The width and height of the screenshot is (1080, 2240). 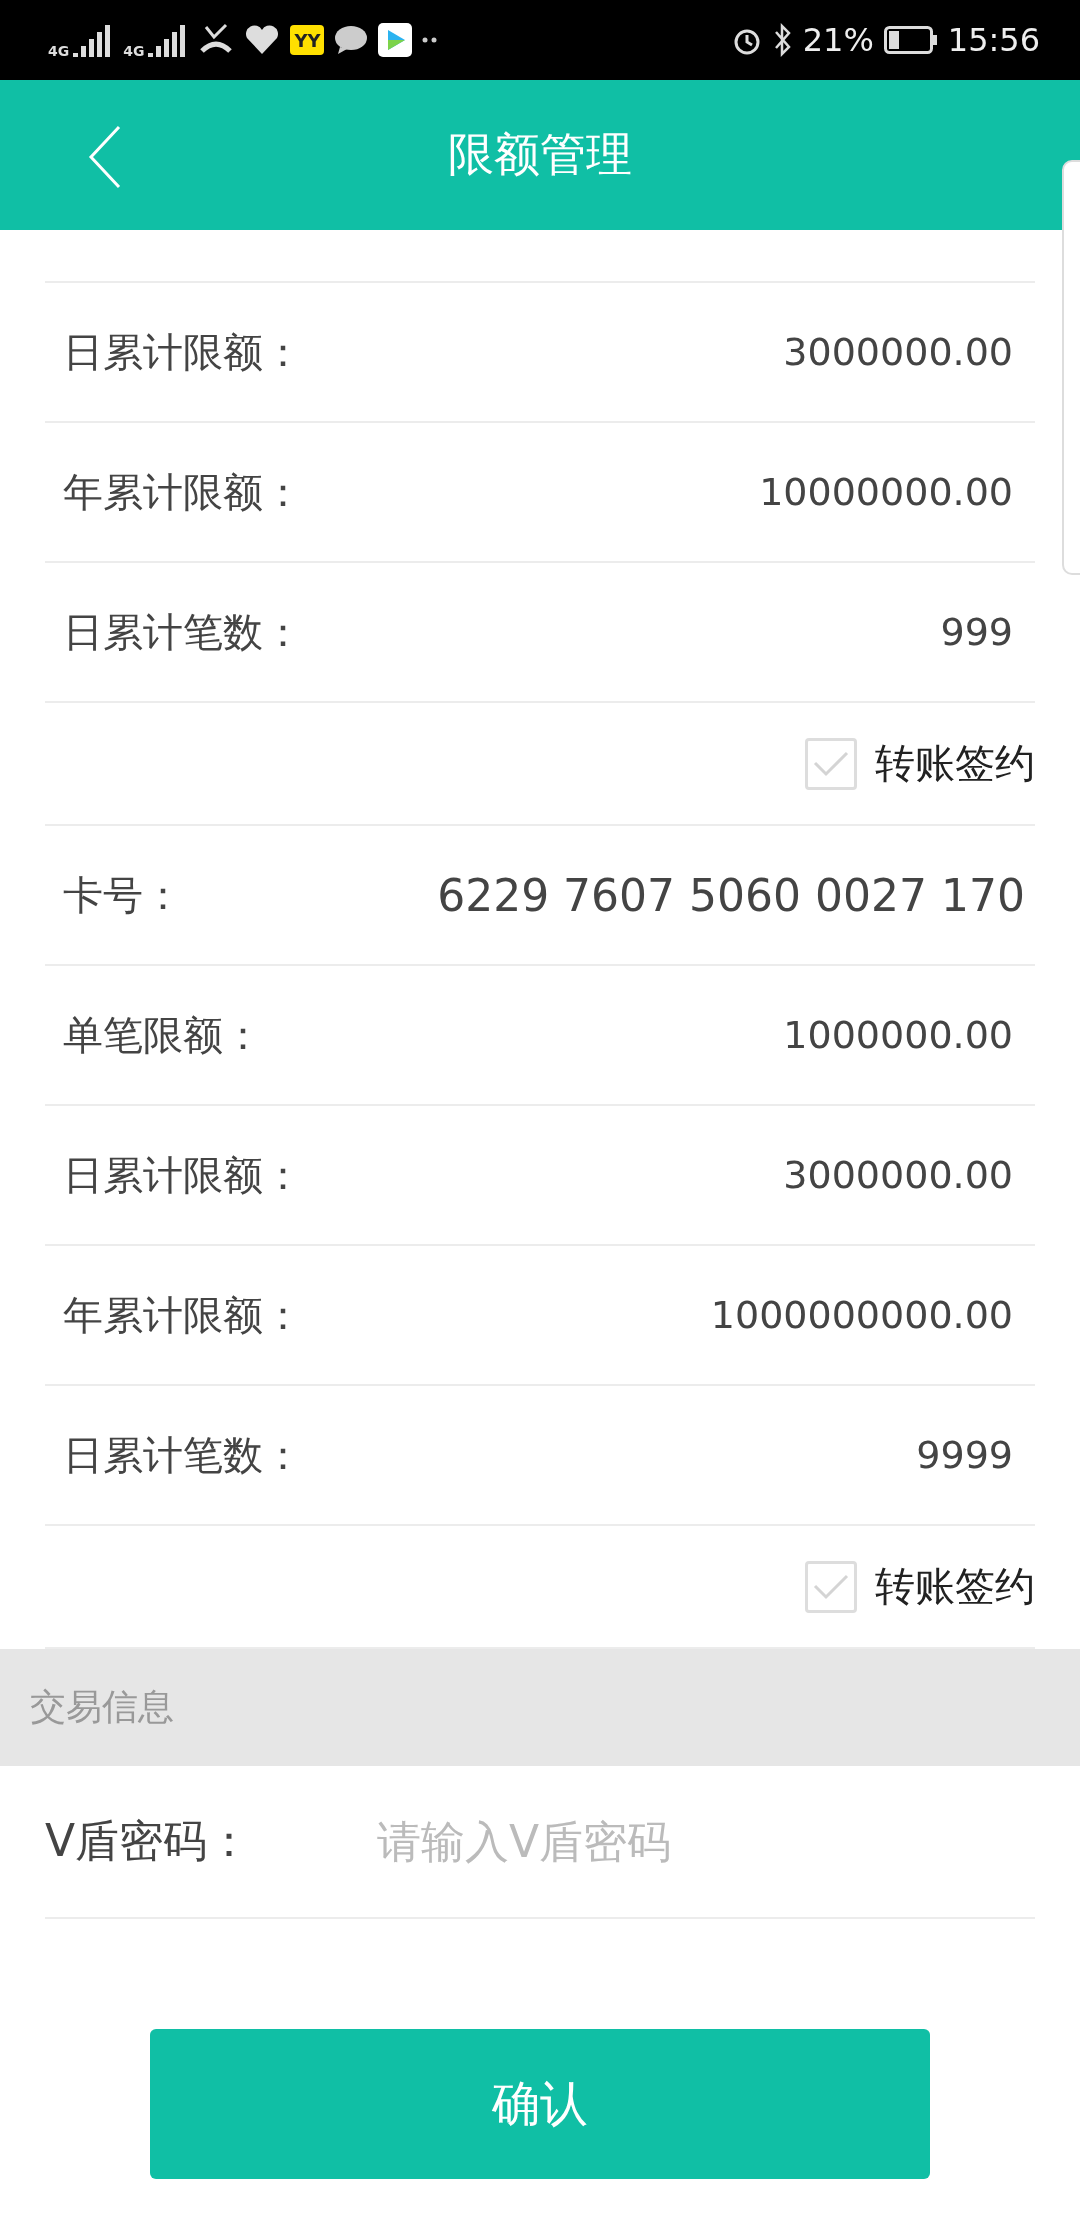 What do you see at coordinates (149, 1841) in the screenshot?
I see `field-label: V盾密码：` at bounding box center [149, 1841].